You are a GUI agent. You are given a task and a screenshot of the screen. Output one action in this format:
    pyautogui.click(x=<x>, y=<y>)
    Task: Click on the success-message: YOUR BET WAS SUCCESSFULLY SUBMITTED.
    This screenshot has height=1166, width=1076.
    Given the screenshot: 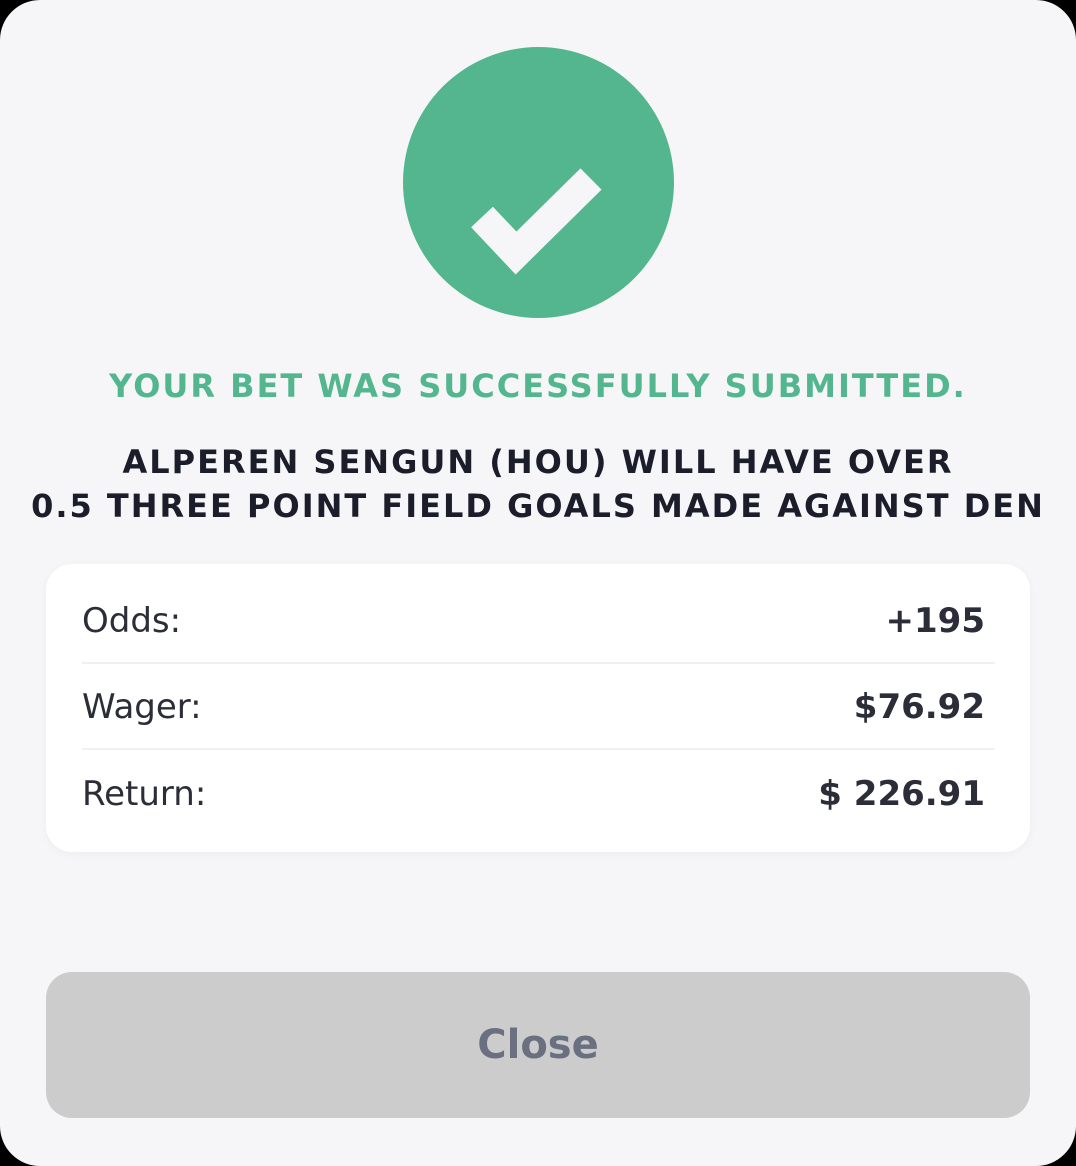 What is the action you would take?
    pyautogui.click(x=538, y=386)
    